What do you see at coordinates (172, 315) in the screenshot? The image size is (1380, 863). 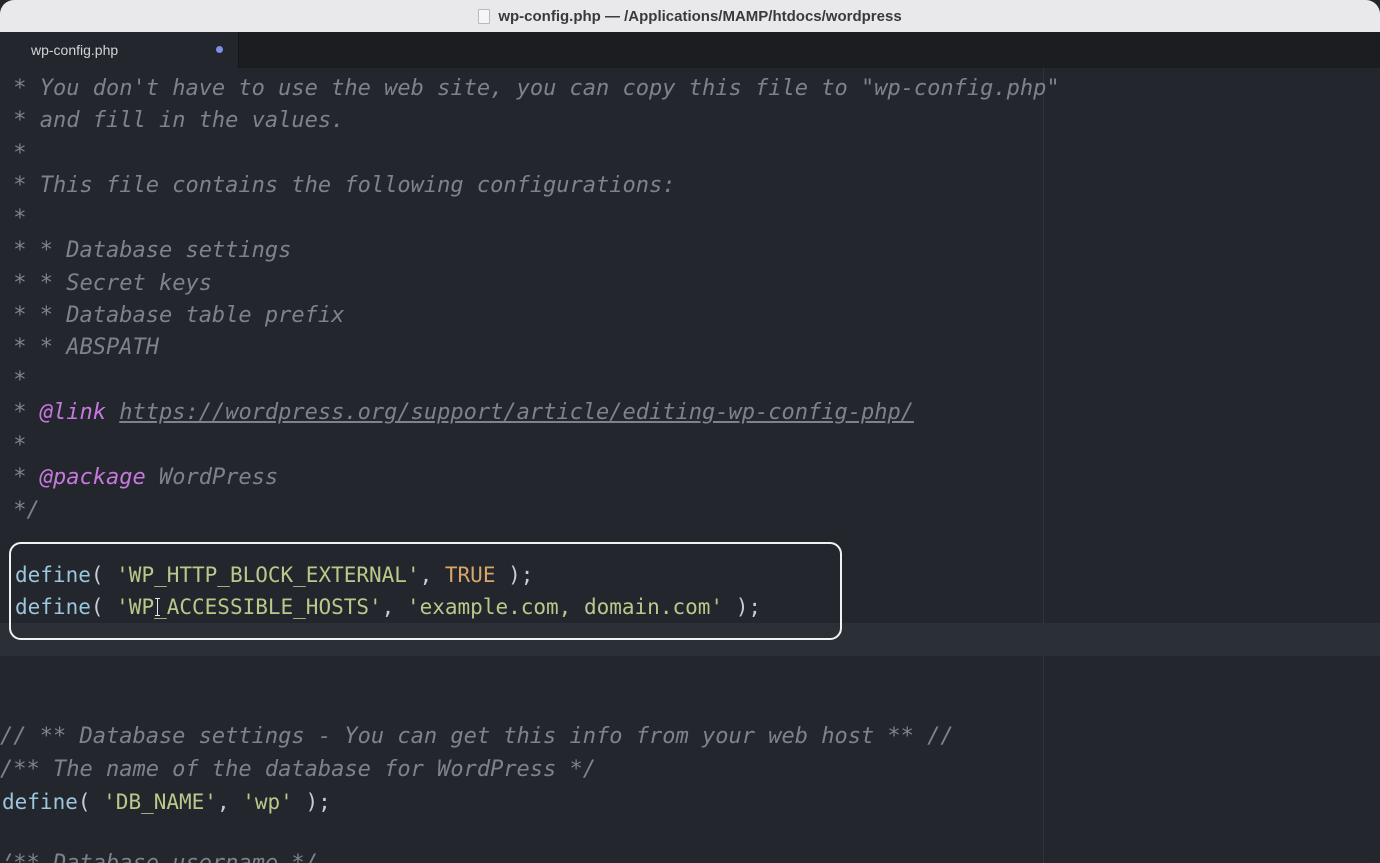 I see `code-line: * * Database table prefix` at bounding box center [172, 315].